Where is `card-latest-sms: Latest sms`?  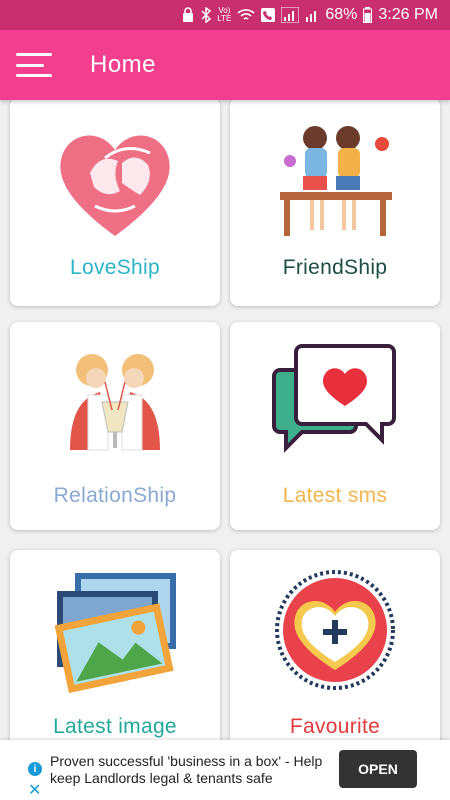
card-latest-sms: Latest sms is located at coordinates (335, 426).